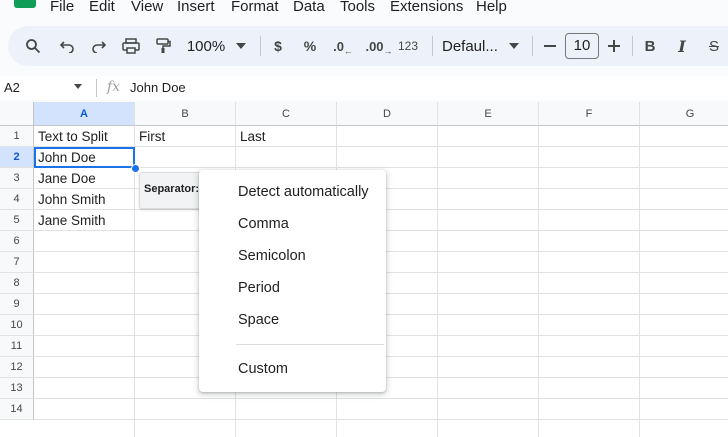  I want to click on print-button, so click(131, 46).